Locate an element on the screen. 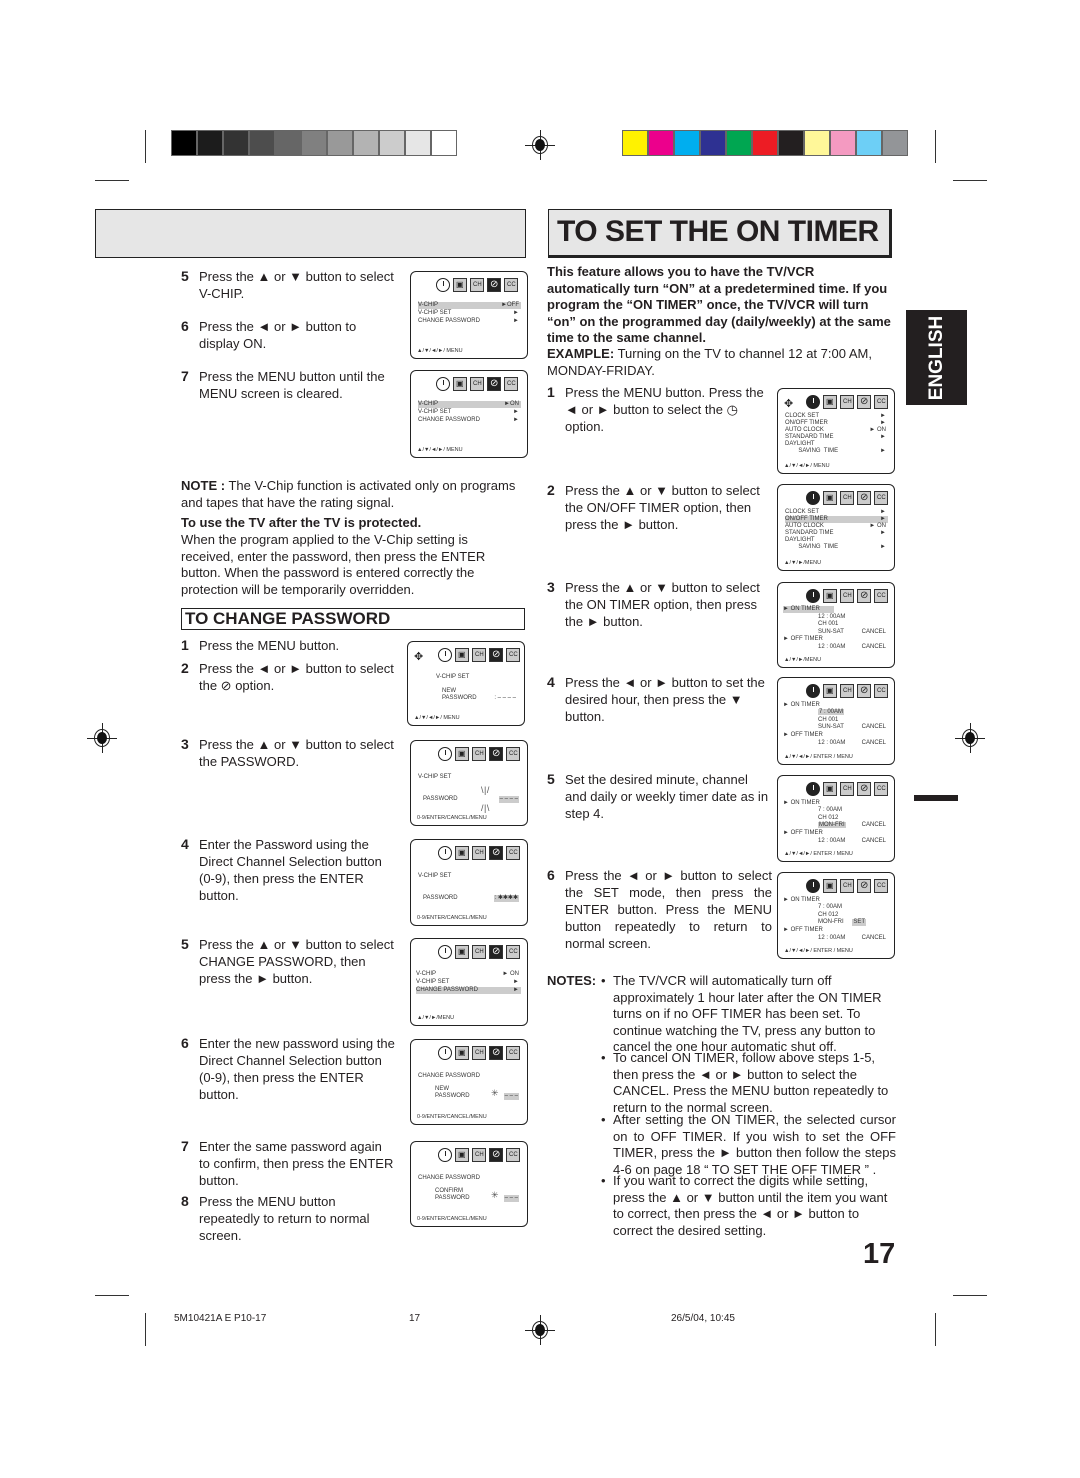 This screenshot has width=1080, height=1478. timer-days-row: SUN-SAT CANCEL is located at coordinates (852, 632).